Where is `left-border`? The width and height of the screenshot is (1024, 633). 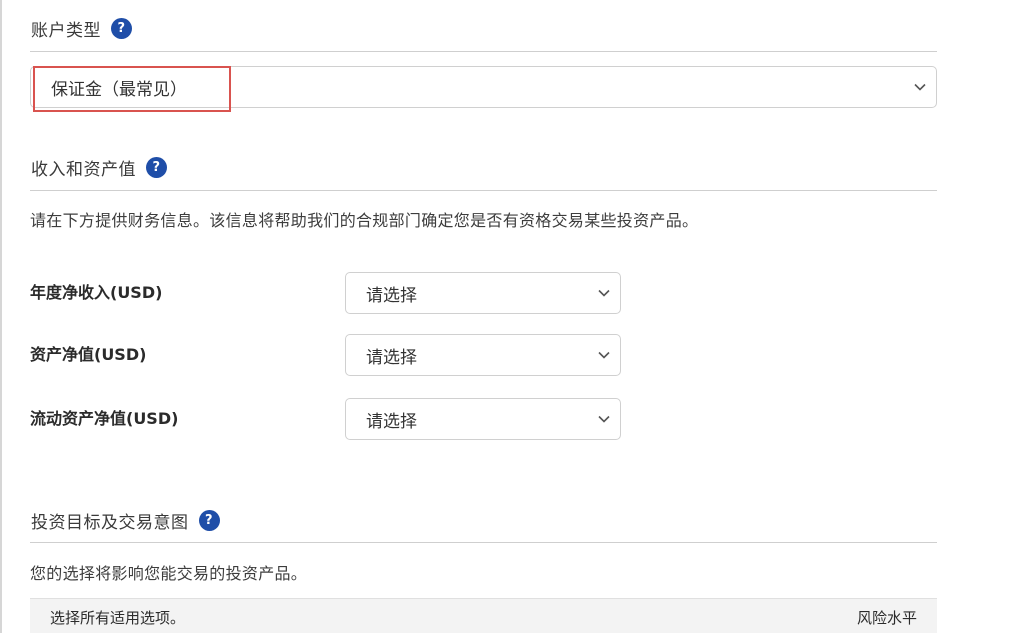 left-border is located at coordinates (1, 316).